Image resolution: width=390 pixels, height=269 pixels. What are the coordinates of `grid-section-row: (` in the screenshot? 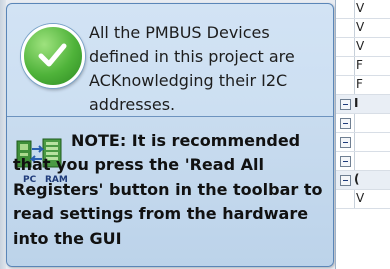 It's located at (363, 180).